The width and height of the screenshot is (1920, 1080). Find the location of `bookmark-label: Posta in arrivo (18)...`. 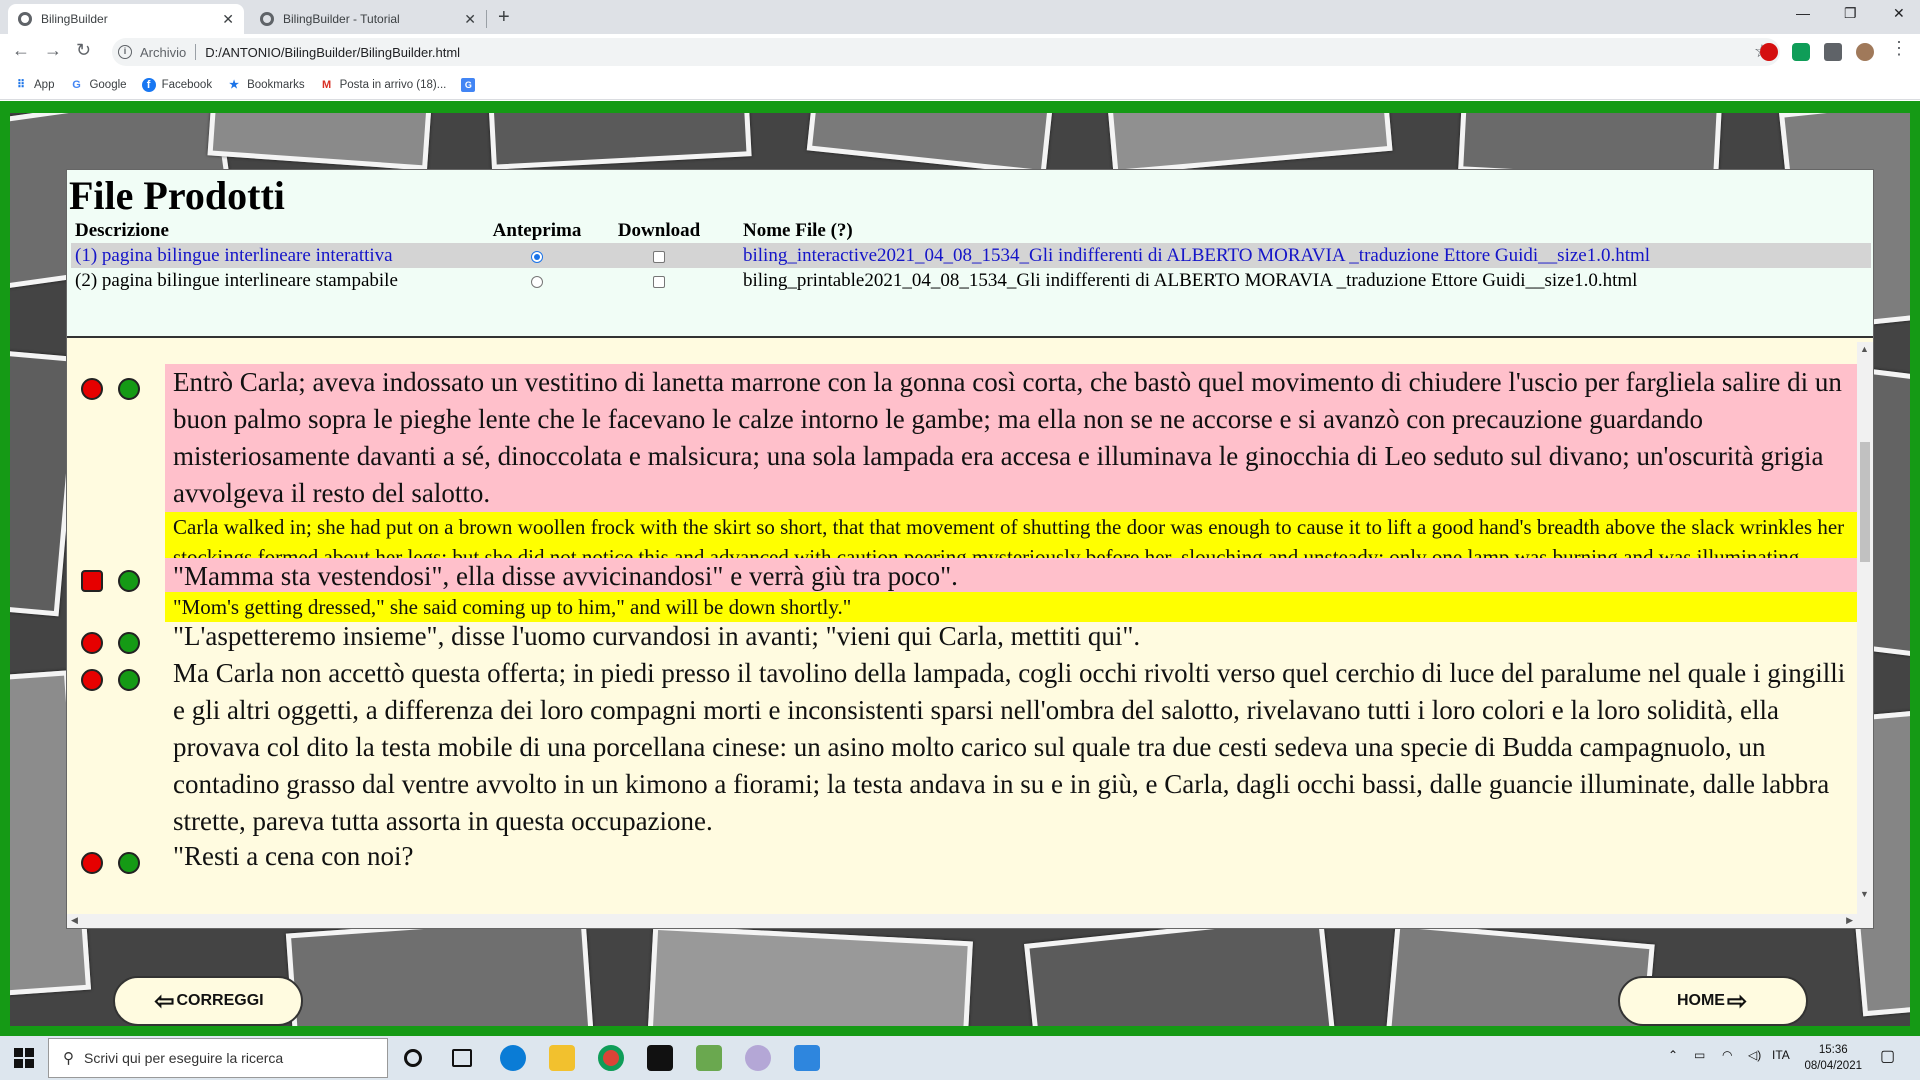

bookmark-label: Posta in arrivo (18)... is located at coordinates (393, 84).